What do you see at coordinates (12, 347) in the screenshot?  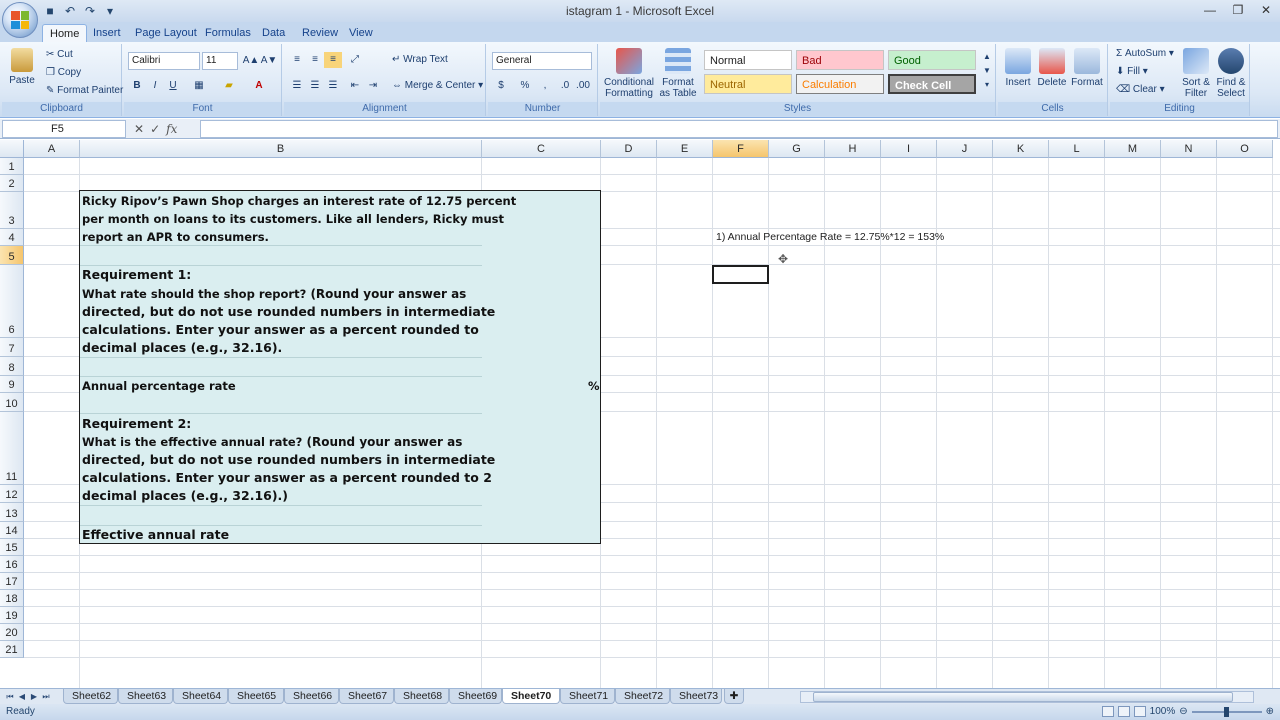 I see `row-header-7: 7` at bounding box center [12, 347].